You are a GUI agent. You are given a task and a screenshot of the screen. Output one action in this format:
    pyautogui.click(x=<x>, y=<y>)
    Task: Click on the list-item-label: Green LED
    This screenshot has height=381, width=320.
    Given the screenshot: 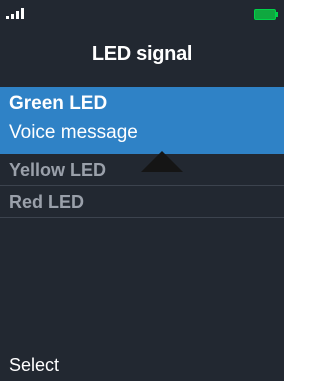 What is the action you would take?
    pyautogui.click(x=58, y=103)
    